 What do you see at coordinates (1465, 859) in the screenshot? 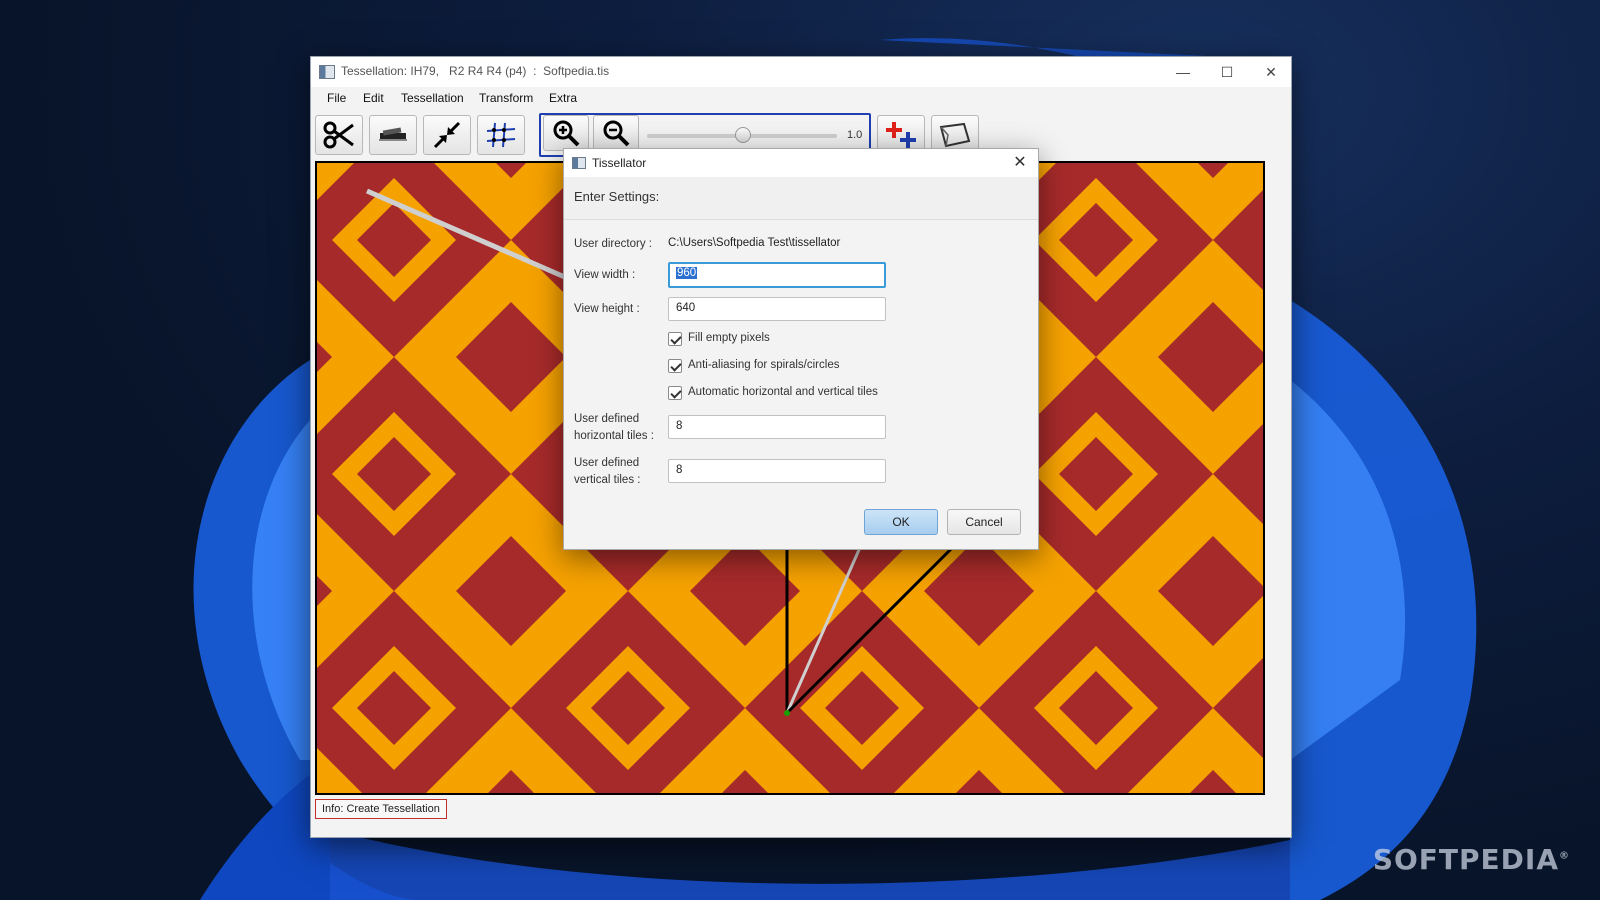
I see `watermark-text: SOFTPEDIA` at bounding box center [1465, 859].